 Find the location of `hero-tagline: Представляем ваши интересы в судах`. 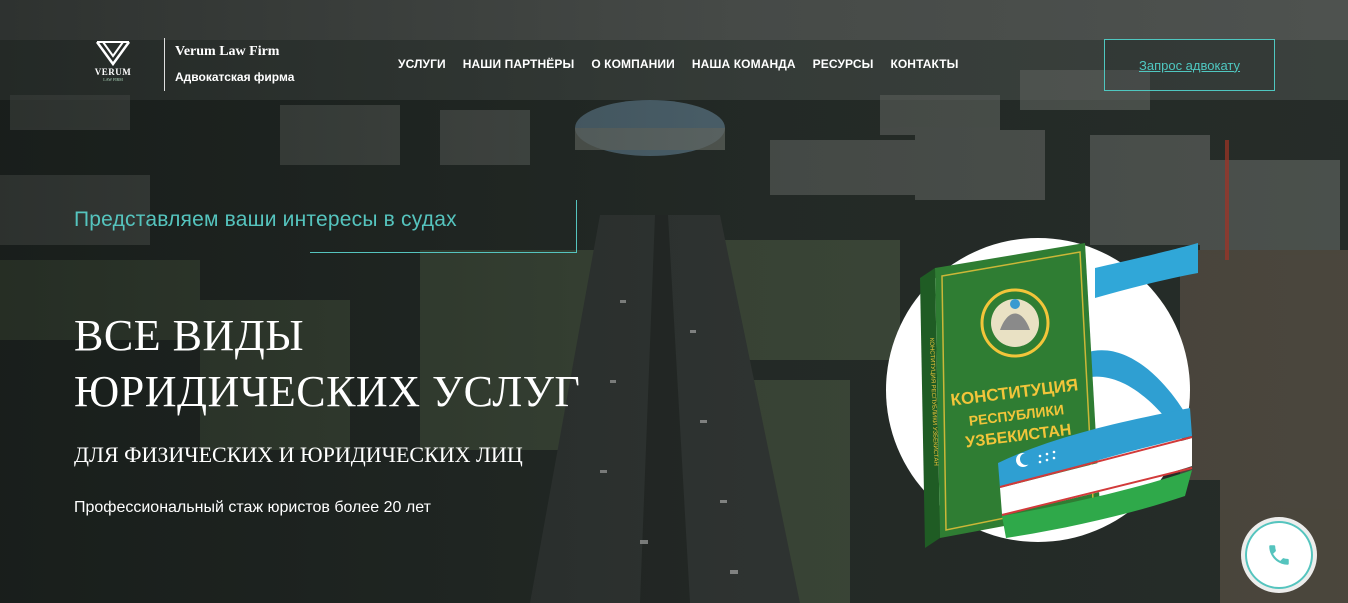

hero-tagline: Представляем ваши интересы в судах is located at coordinates (265, 219).